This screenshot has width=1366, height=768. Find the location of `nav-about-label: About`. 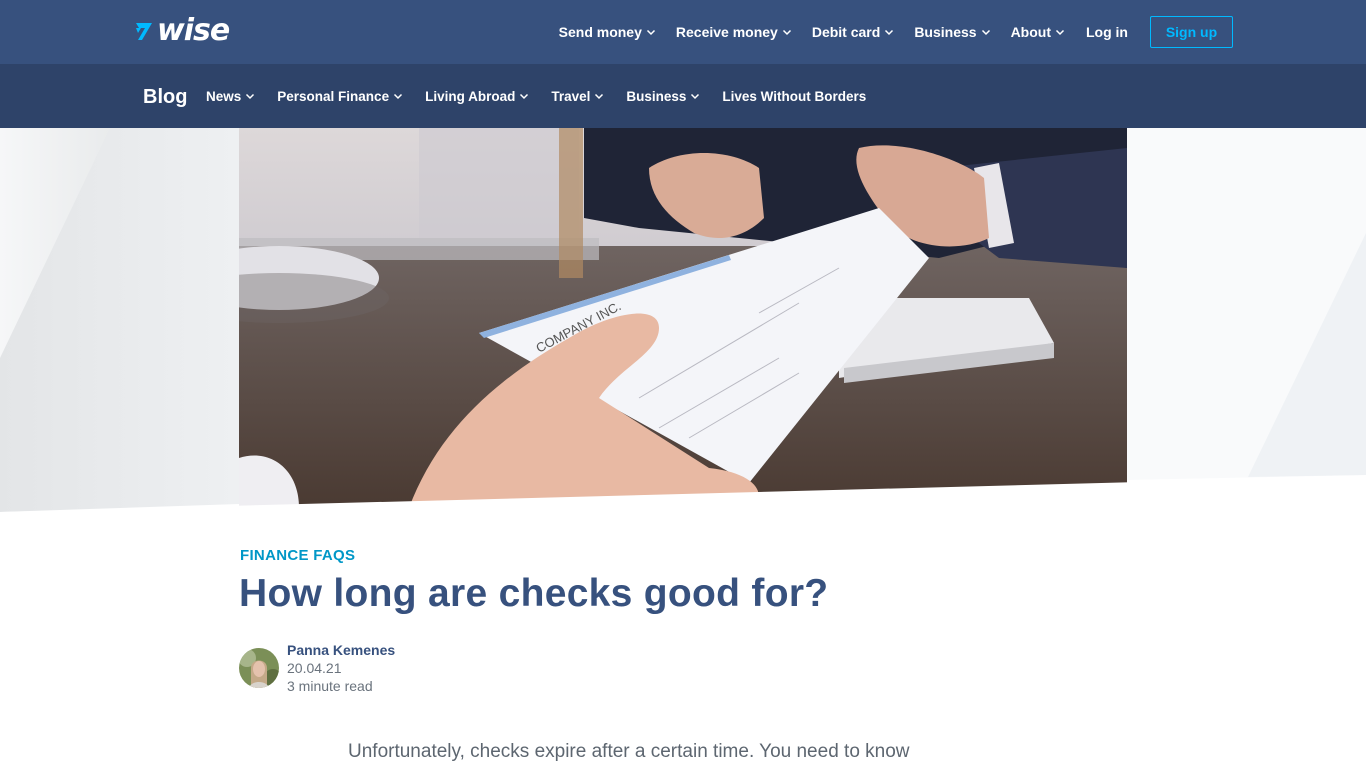

nav-about-label: About is located at coordinates (1030, 32).